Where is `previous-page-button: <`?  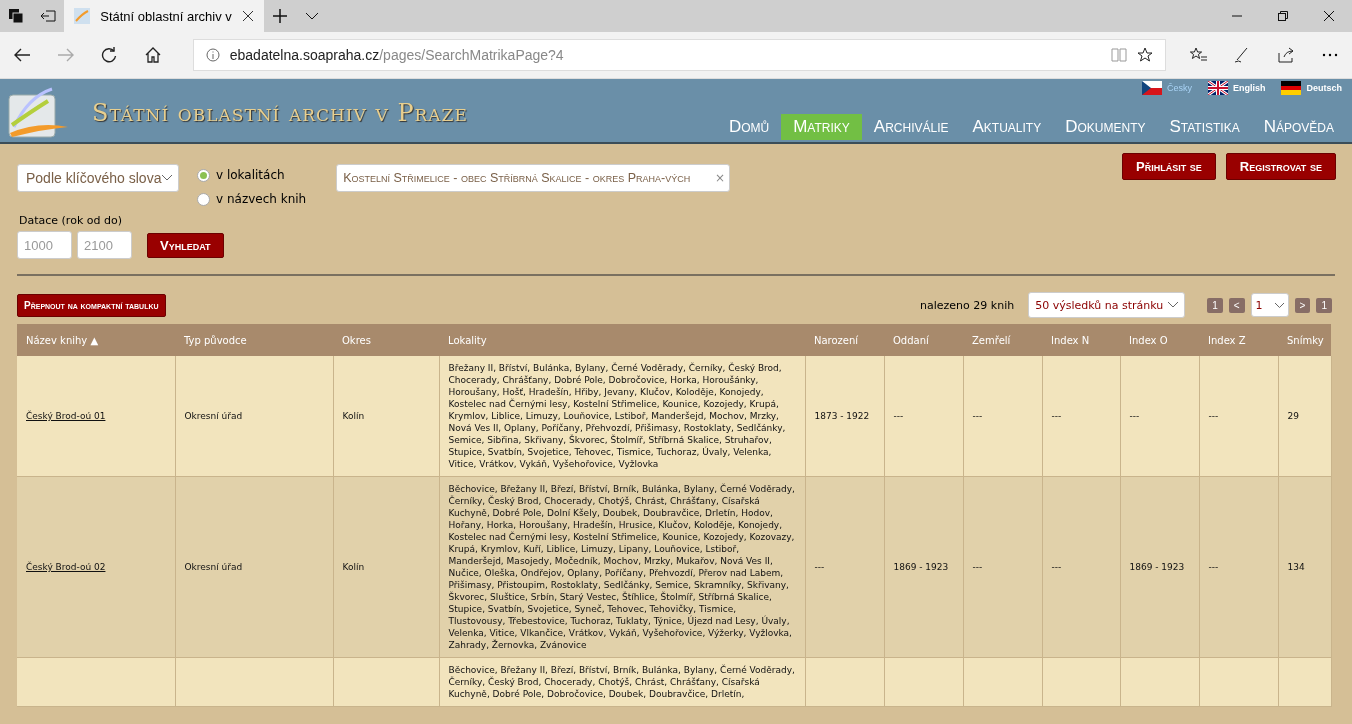
previous-page-button: < is located at coordinates (1236, 305).